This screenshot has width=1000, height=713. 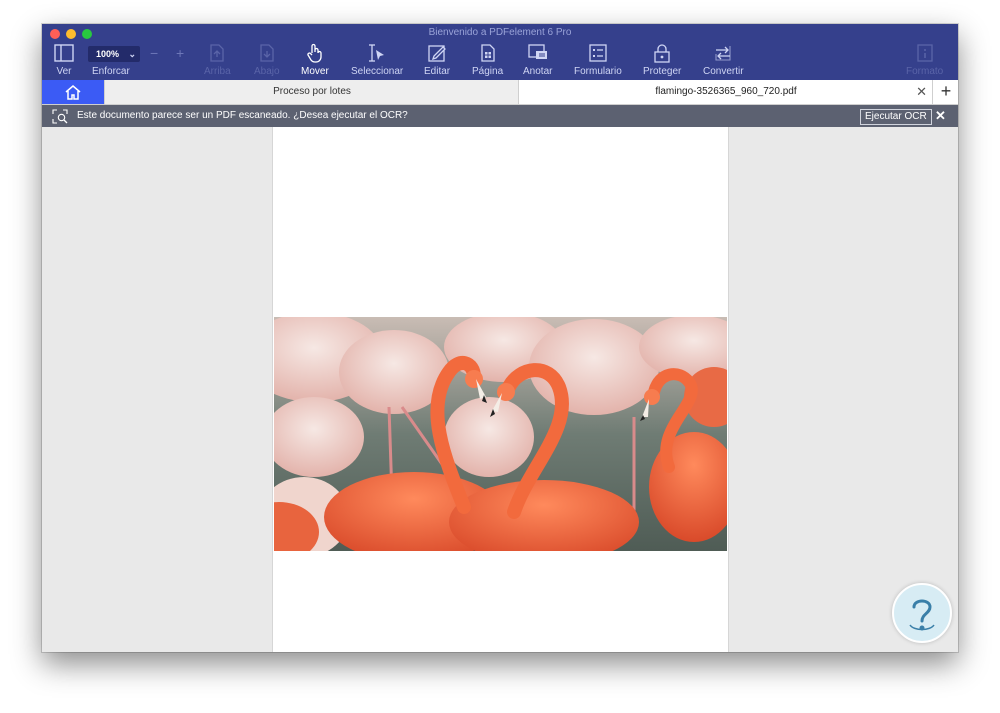 What do you see at coordinates (132, 54) in the screenshot?
I see `chevron-down-icon: ⌄` at bounding box center [132, 54].